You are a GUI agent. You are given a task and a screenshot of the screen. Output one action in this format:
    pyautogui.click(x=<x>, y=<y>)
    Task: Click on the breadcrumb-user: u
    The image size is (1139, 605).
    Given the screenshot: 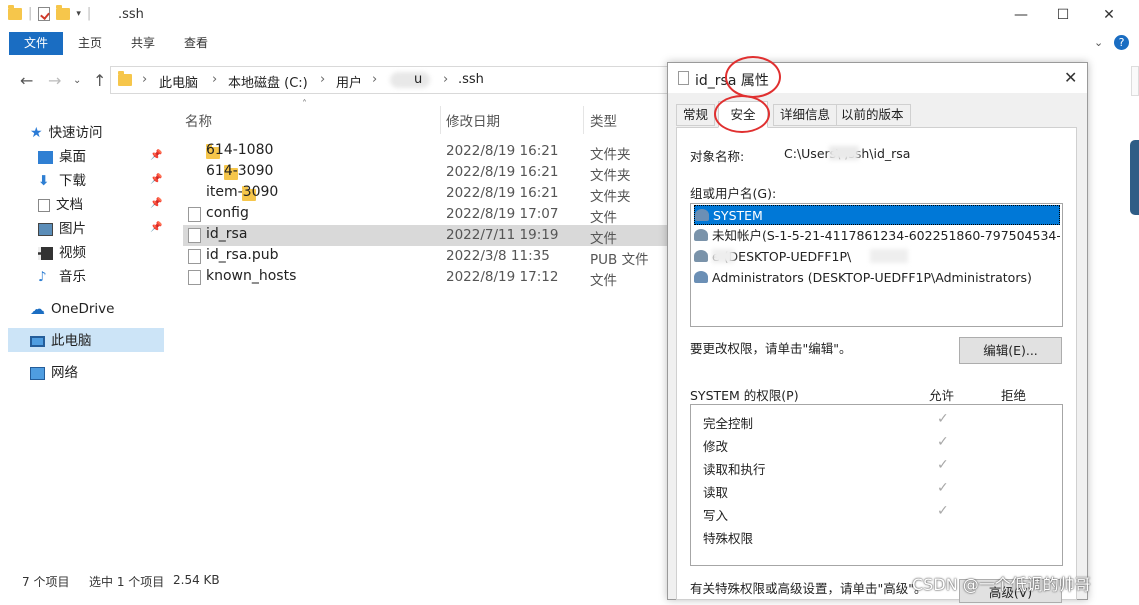 What is the action you would take?
    pyautogui.click(x=418, y=79)
    